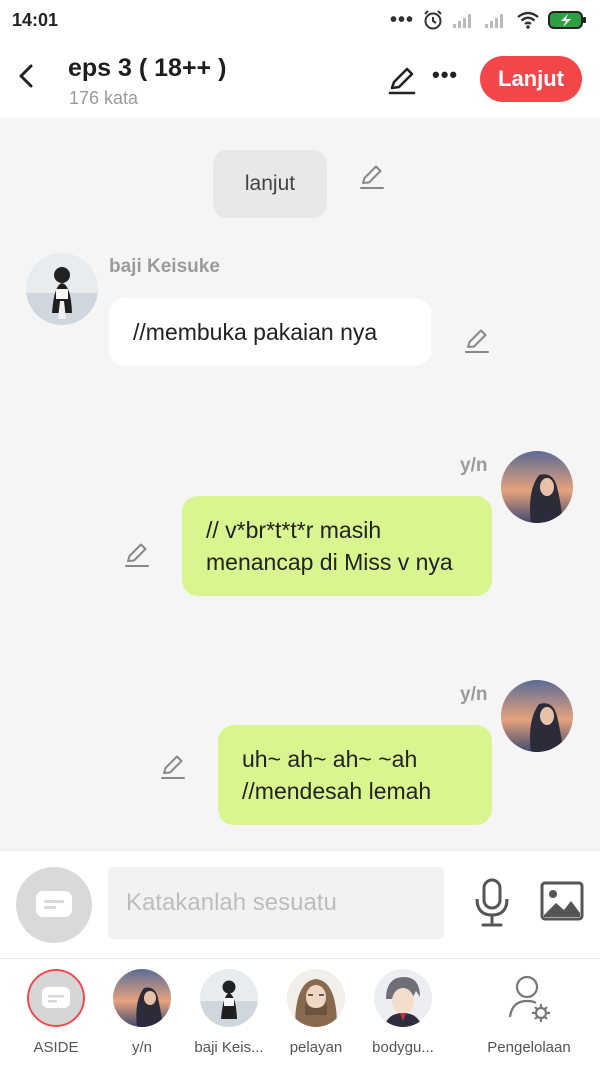 The image size is (600, 1067). Describe the element at coordinates (62, 289) in the screenshot. I see `avatar-baji-keisuke` at that location.